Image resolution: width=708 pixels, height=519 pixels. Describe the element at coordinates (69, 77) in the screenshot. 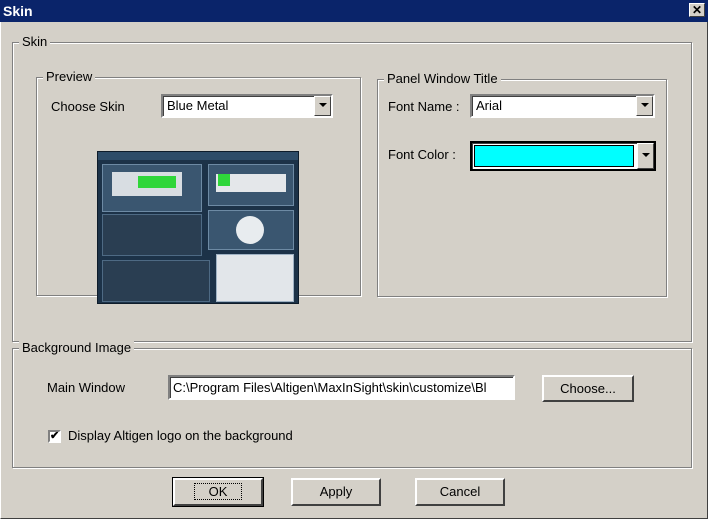

I see `preview-group-label: Preview` at that location.